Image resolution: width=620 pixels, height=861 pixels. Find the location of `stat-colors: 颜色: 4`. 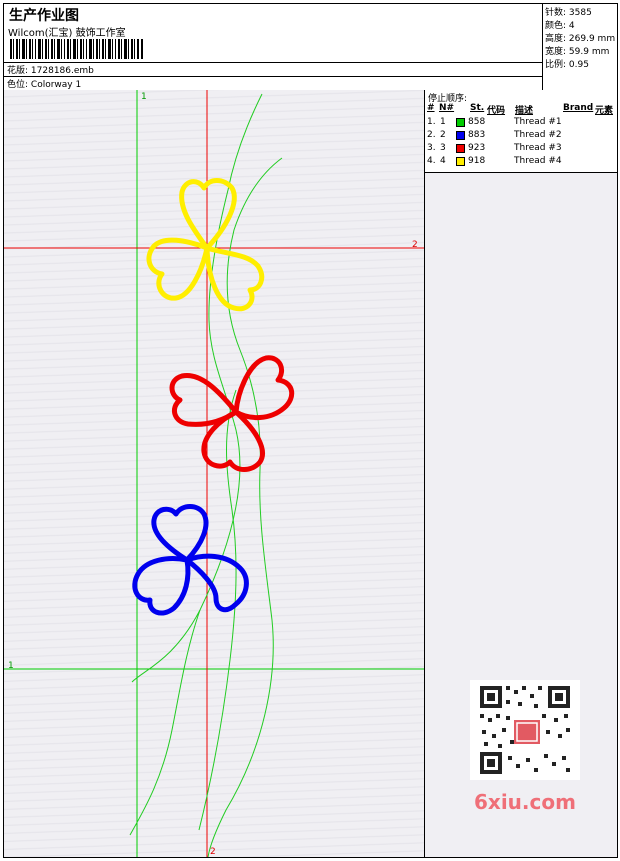

stat-colors: 颜色: 4 is located at coordinates (560, 26).